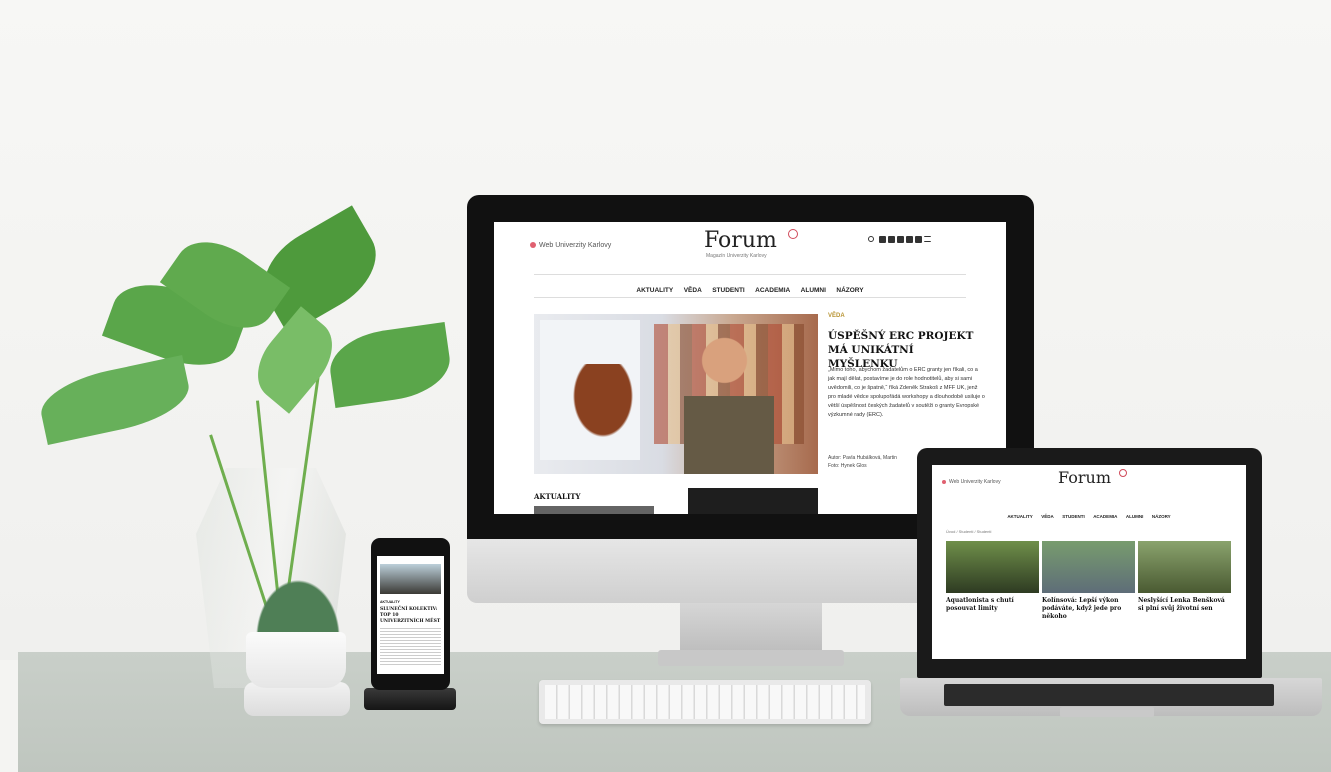 This screenshot has height=772, width=1331. What do you see at coordinates (603, 404) in the screenshot?
I see `wooden-elephant` at bounding box center [603, 404].